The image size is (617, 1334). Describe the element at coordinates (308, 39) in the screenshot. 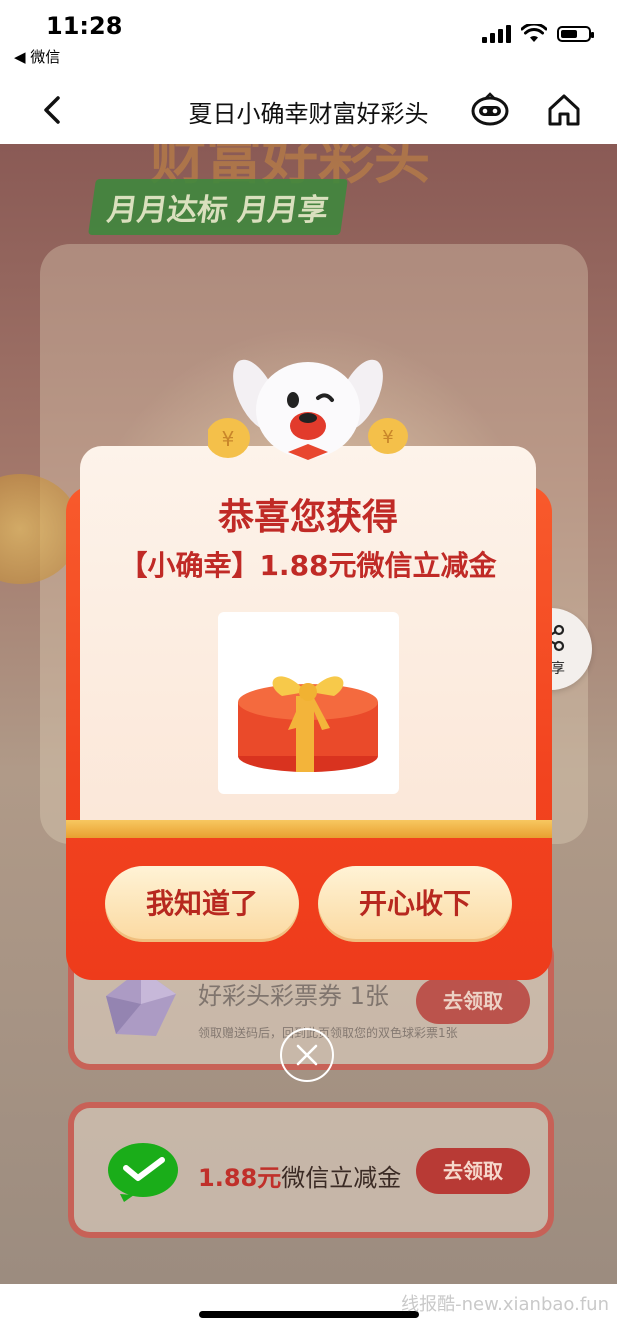

I see `status-bar: 11:28 ◀ 微信` at that location.